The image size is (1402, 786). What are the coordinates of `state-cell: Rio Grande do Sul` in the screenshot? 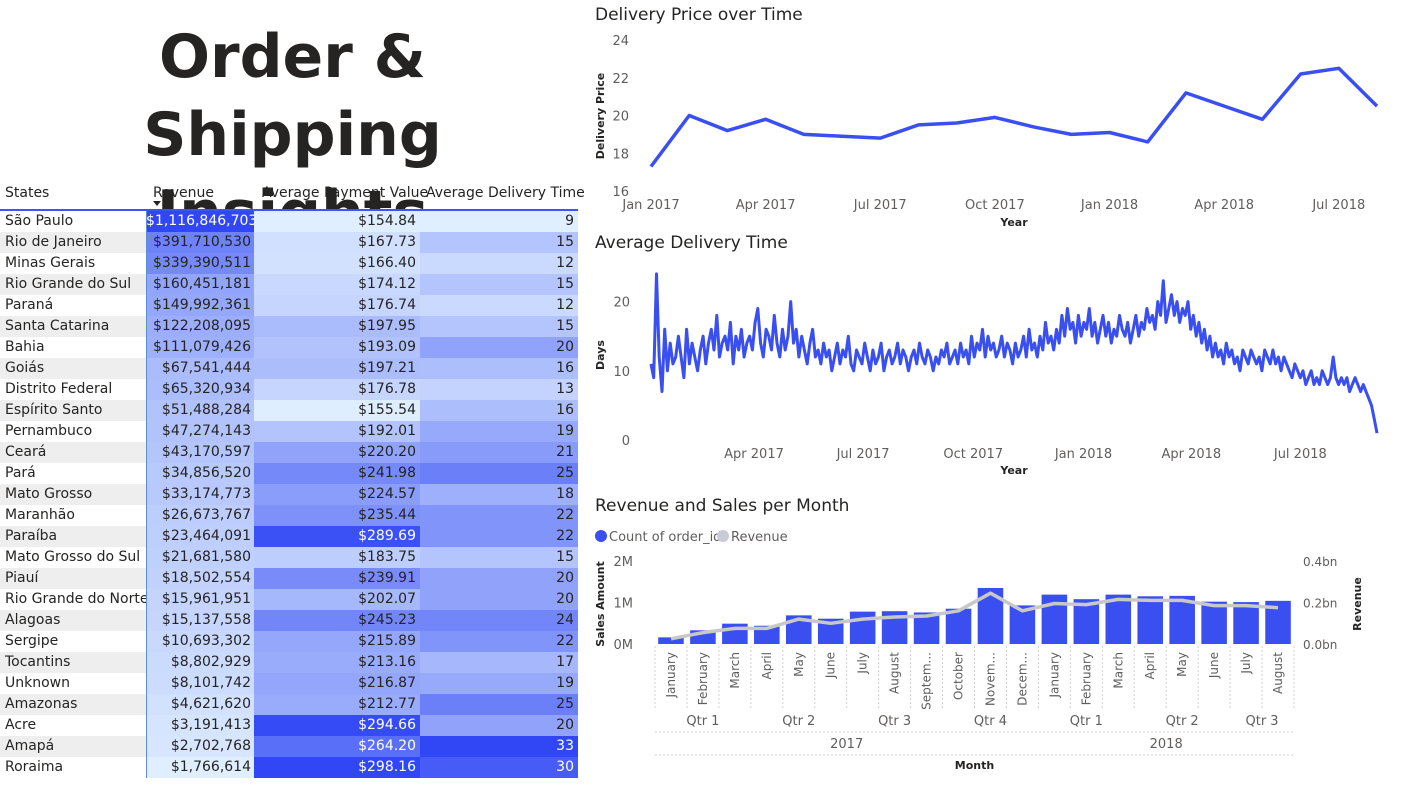 It's located at (73, 284).